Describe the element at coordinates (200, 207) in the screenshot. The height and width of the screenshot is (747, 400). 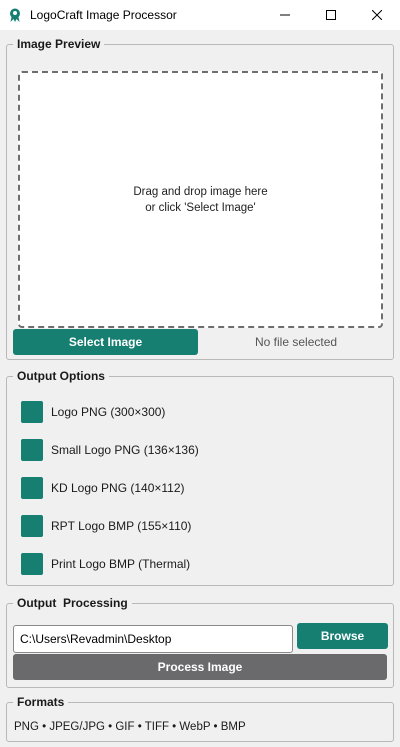
I see `drop-hint-line2: or click 'Select Image'` at that location.